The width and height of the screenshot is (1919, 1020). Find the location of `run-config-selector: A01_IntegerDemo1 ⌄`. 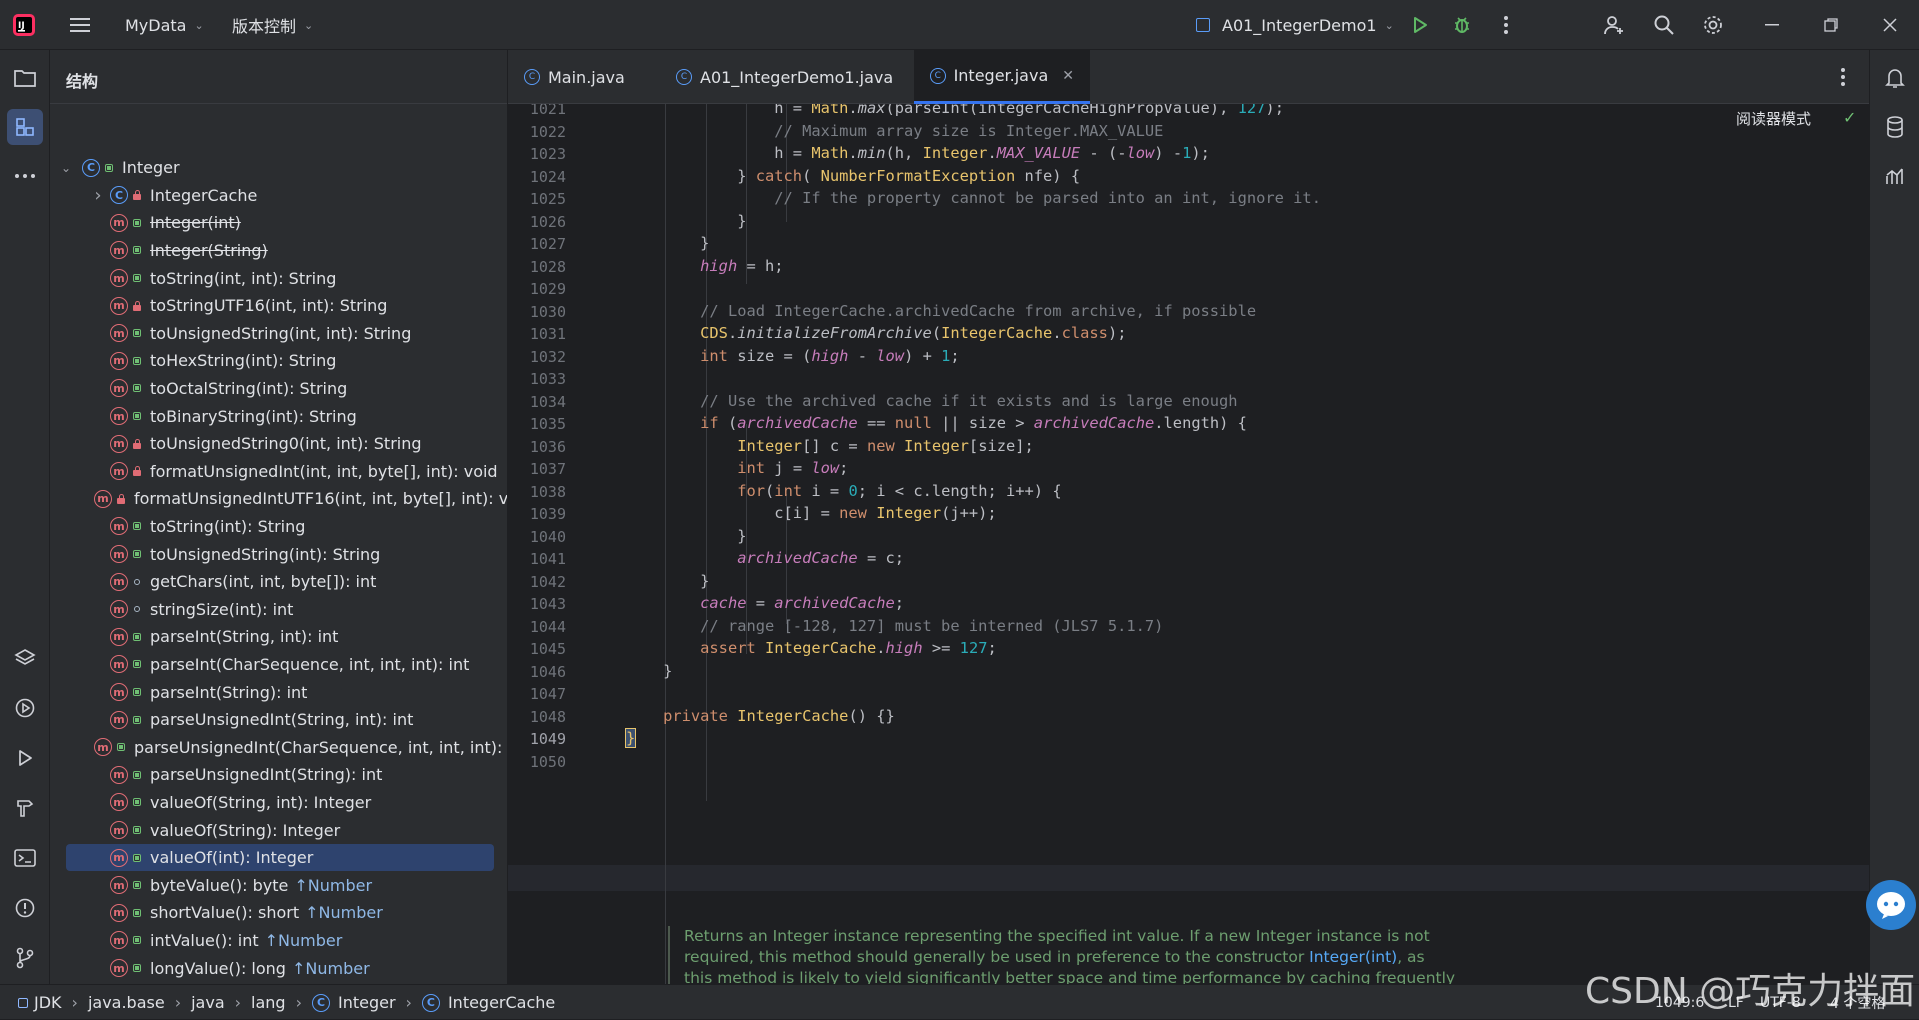

run-config-selector: A01_IntegerDemo1 ⌄ is located at coordinates (1295, 25).